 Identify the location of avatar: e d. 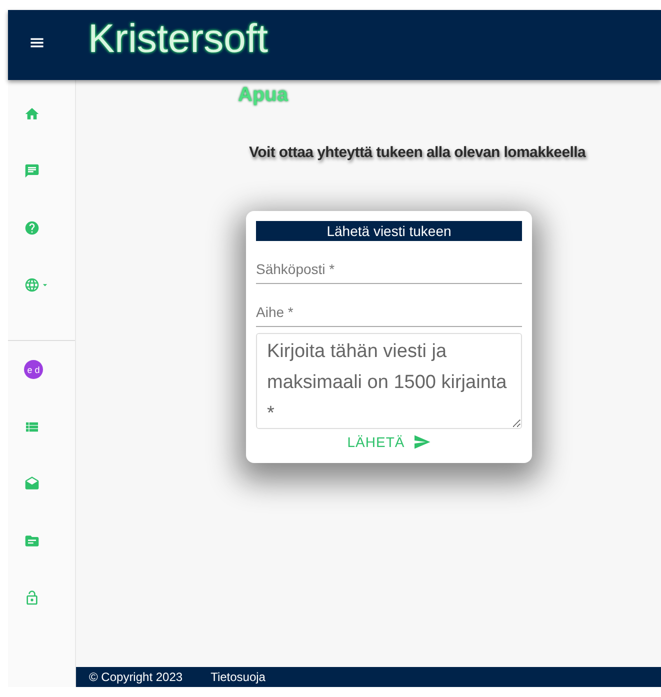
(33, 369).